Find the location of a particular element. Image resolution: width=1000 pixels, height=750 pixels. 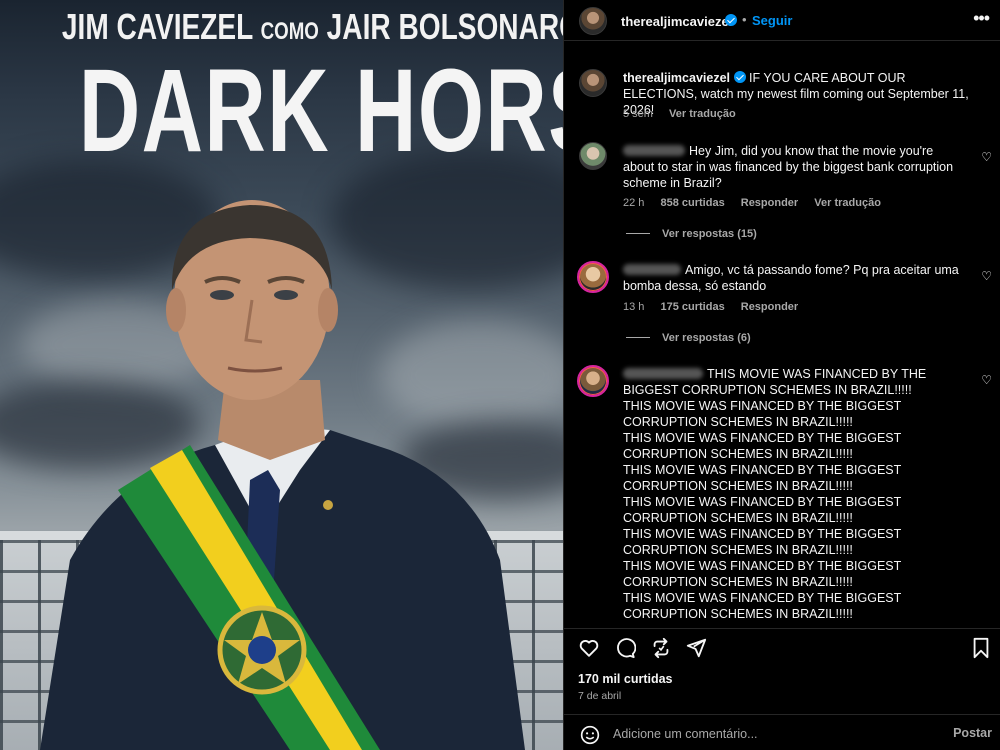

post-comment-button: Postar is located at coordinates (972, 733).